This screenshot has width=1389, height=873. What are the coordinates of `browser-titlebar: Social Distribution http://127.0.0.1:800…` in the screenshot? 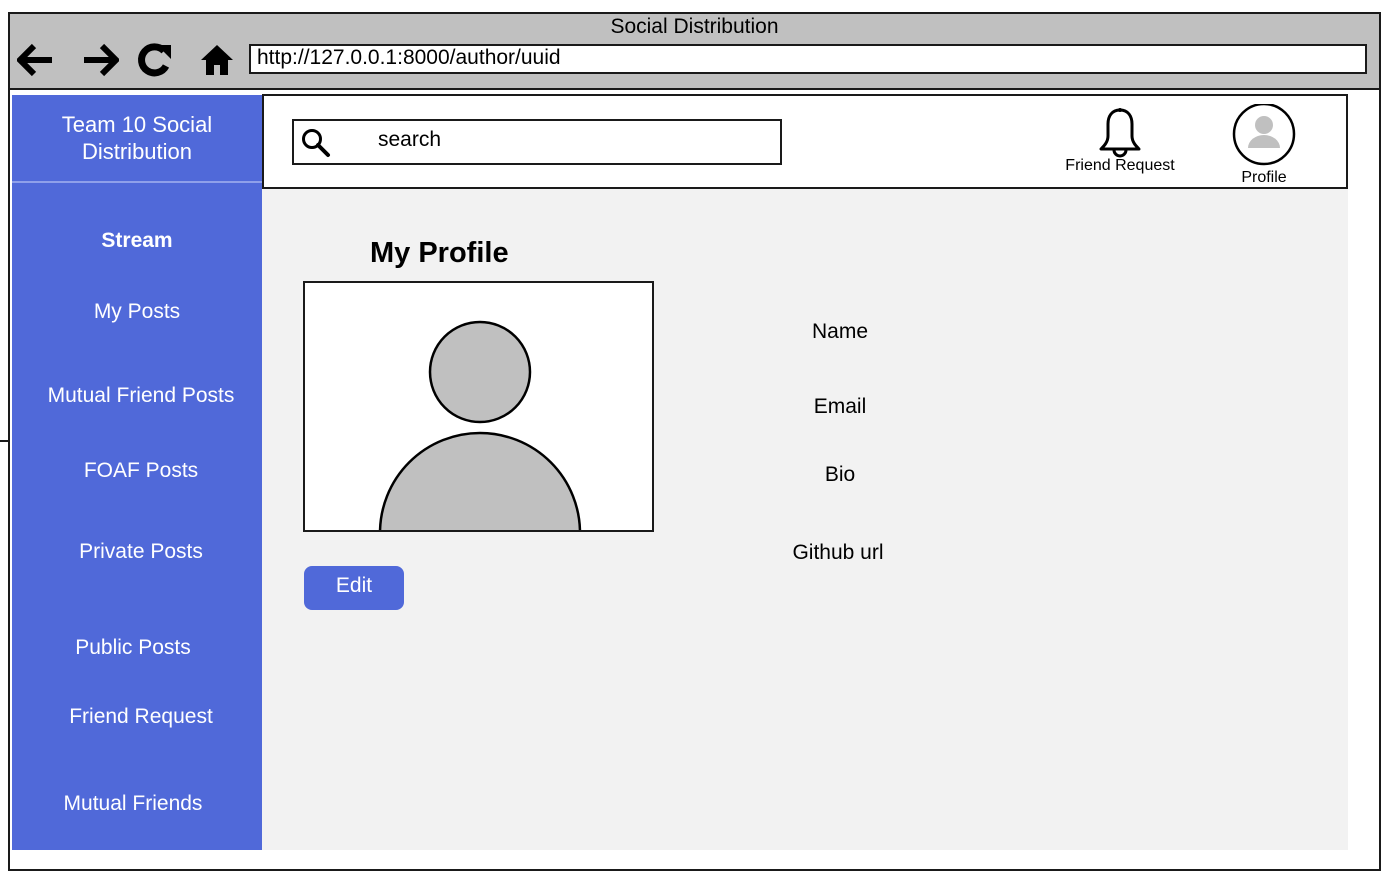 It's located at (694, 52).